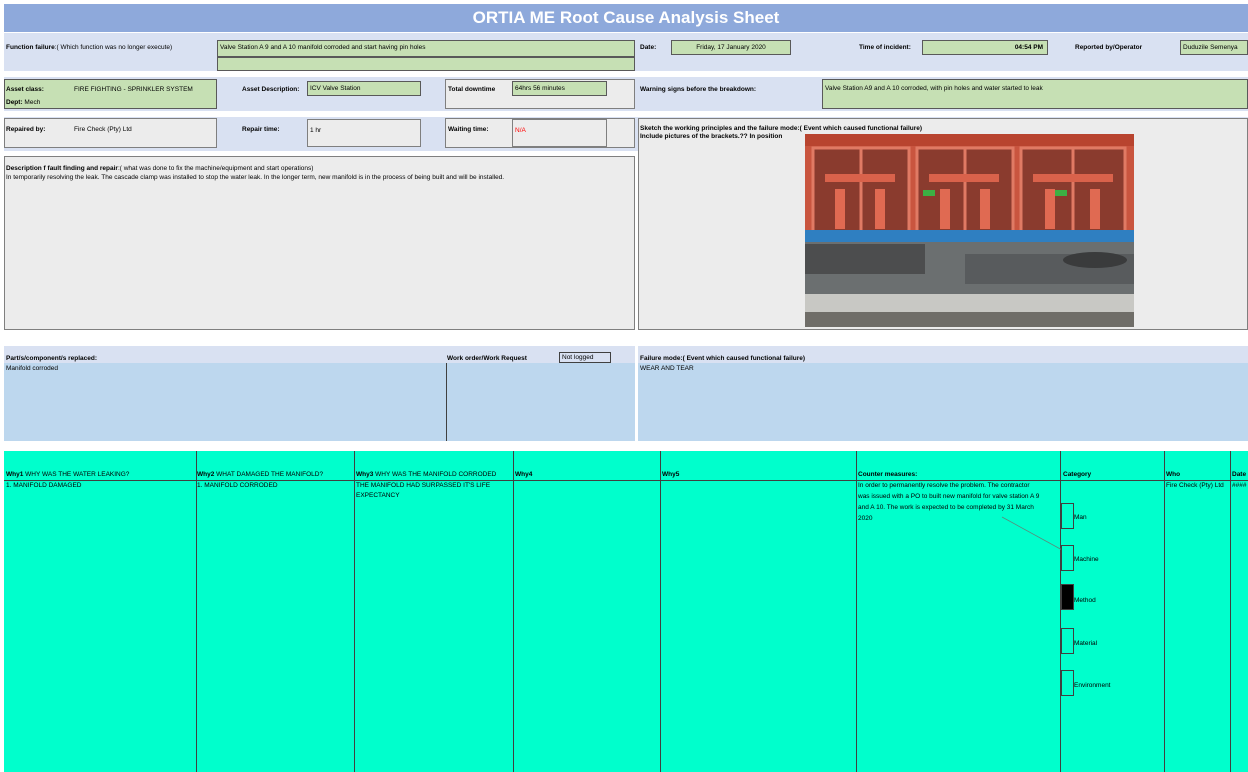 The image size is (1248, 772). I want to click on whys-header-divider, so click(626, 480).